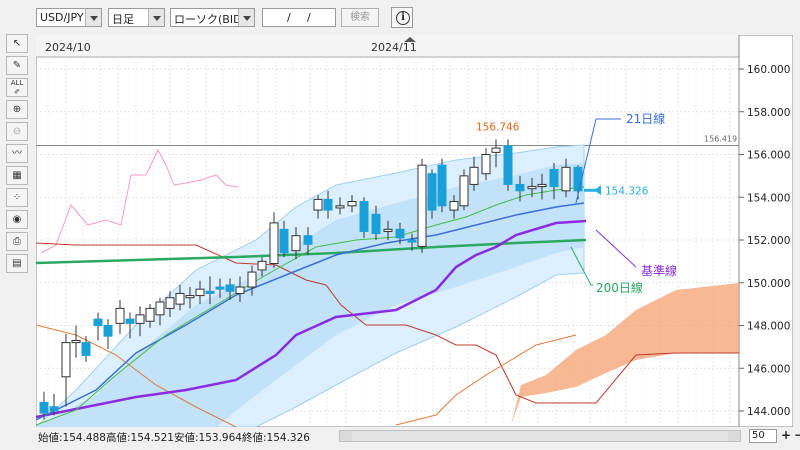 This screenshot has height=450, width=800. What do you see at coordinates (540, 436) in the screenshot?
I see `chart-scrollbar` at bounding box center [540, 436].